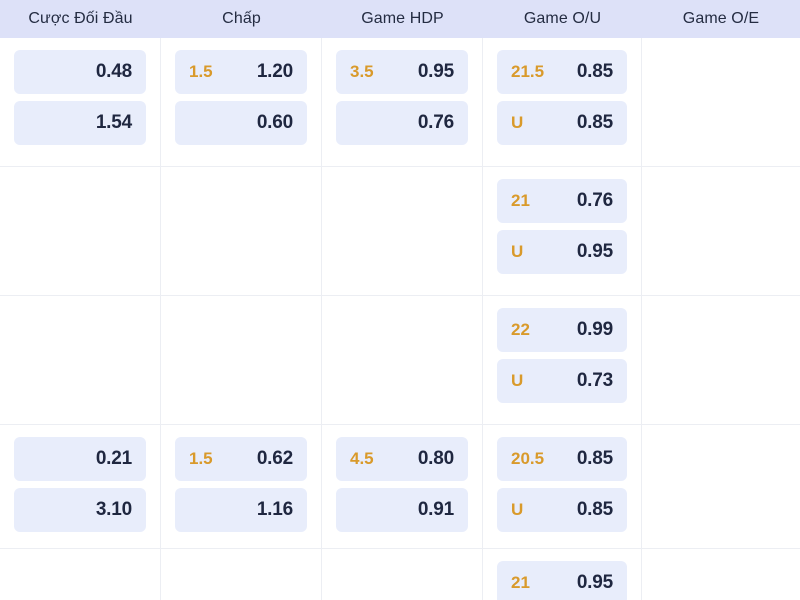 The width and height of the screenshot is (800, 600). I want to click on odds-button: 0.91, so click(402, 510).